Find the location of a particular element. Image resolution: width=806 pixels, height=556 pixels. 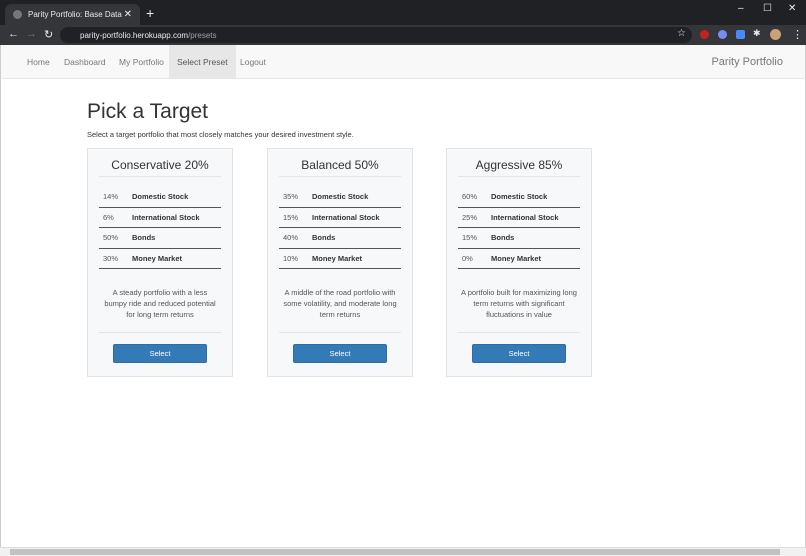

brand-link: Parity Portfolio is located at coordinates (747, 62).